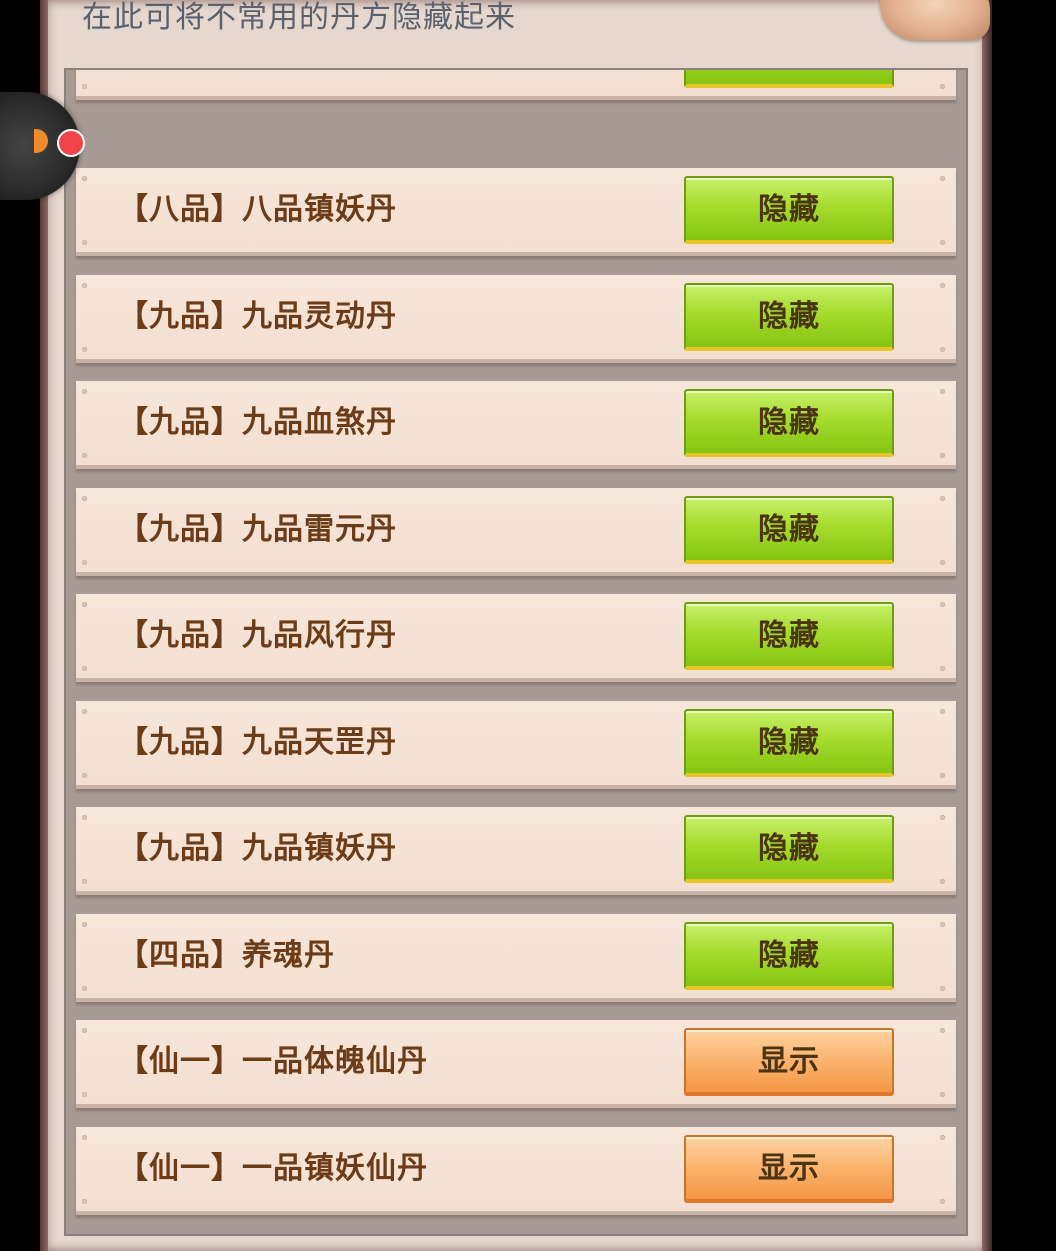  I want to click on recipe-name: 【九品】九品灵动丹, so click(257, 316).